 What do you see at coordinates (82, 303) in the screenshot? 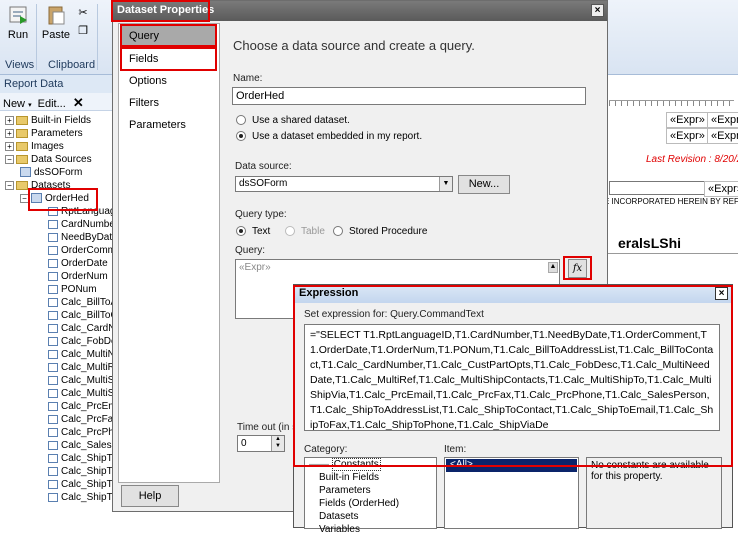
I see `tree-field-item: Calc_BillToA` at bounding box center [82, 303].